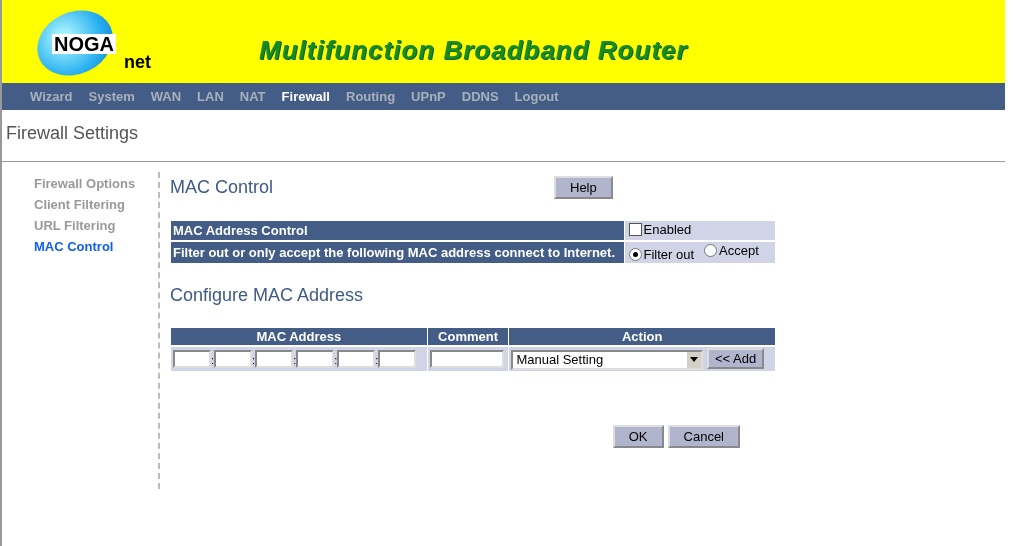  What do you see at coordinates (503, 136) in the screenshot?
I see `page-title: Firewall Settings` at bounding box center [503, 136].